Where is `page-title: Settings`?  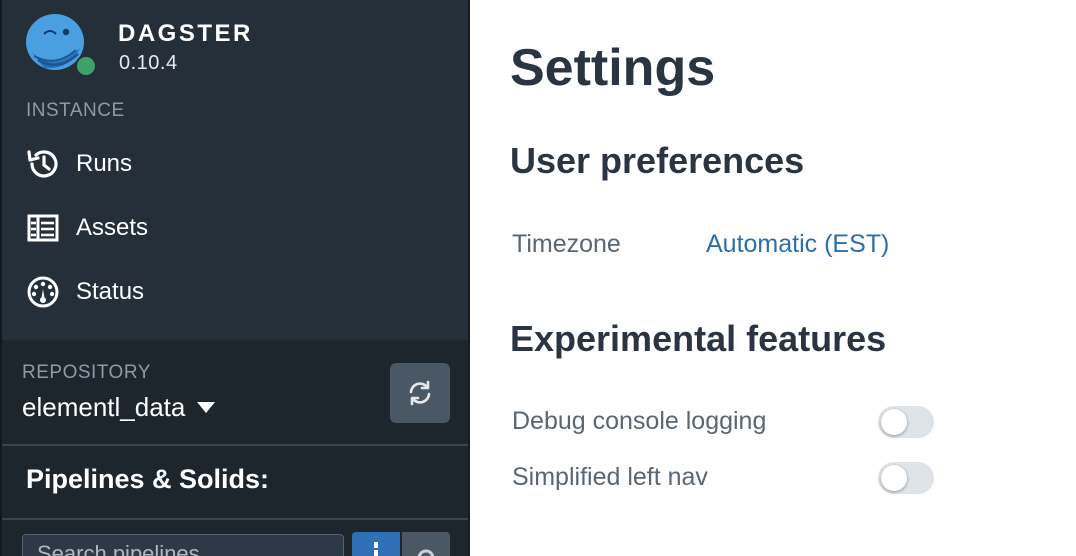
page-title: Settings is located at coordinates (613, 68).